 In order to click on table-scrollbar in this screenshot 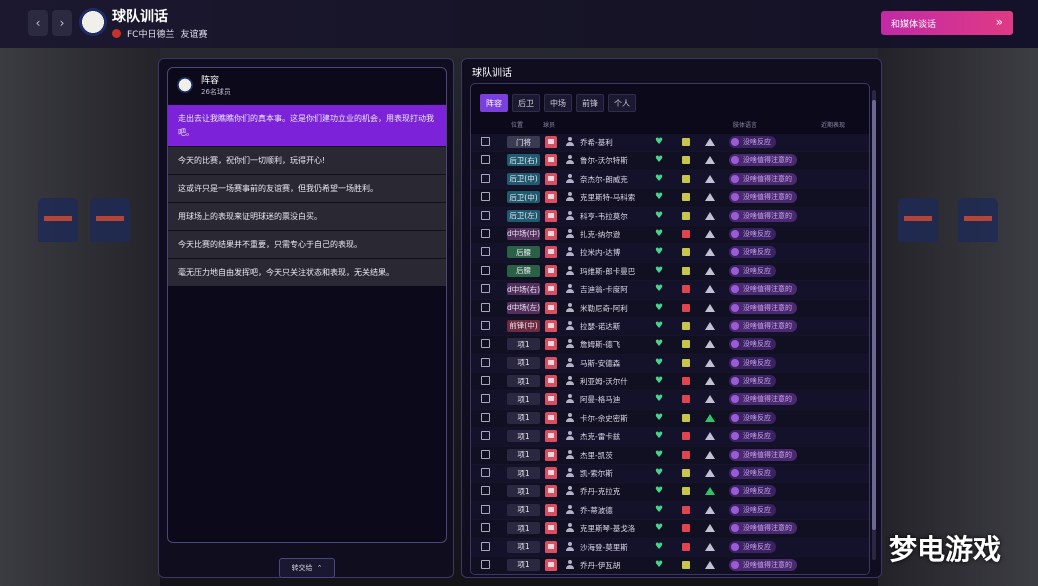, I will do `click(874, 325)`.